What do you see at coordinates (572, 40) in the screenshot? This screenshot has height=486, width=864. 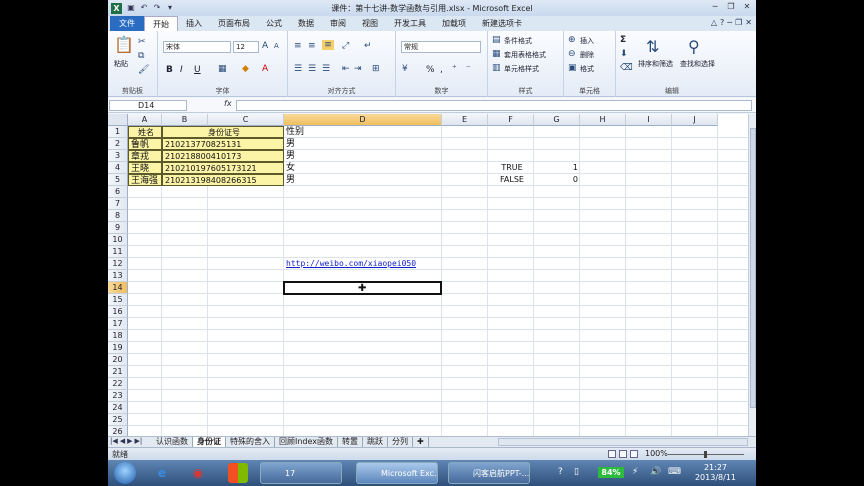 I see `insert-cells-icon: ⊕` at bounding box center [572, 40].